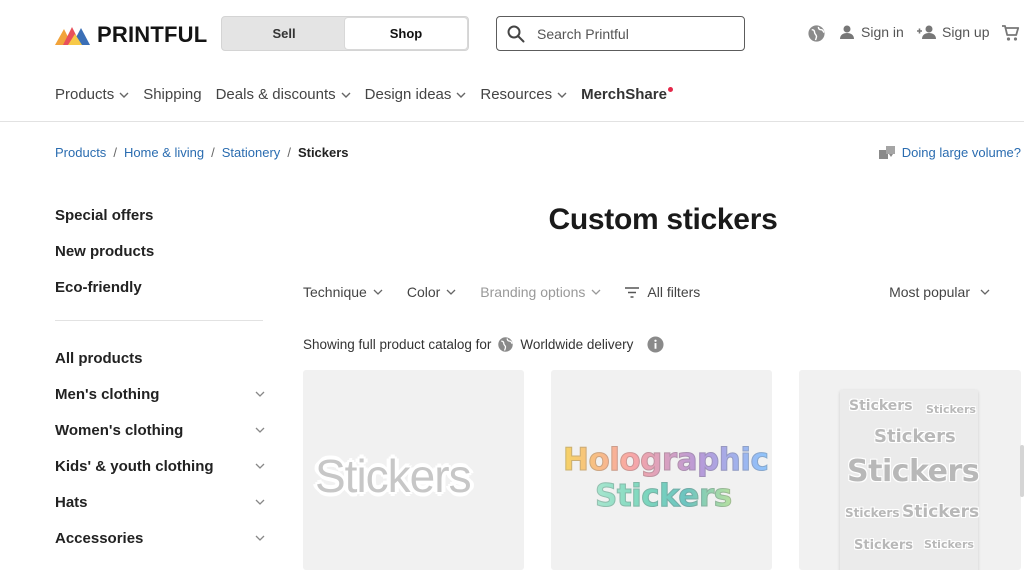 The height and width of the screenshot is (570, 1024). What do you see at coordinates (929, 292) in the screenshot?
I see `sort-label: Most popular` at bounding box center [929, 292].